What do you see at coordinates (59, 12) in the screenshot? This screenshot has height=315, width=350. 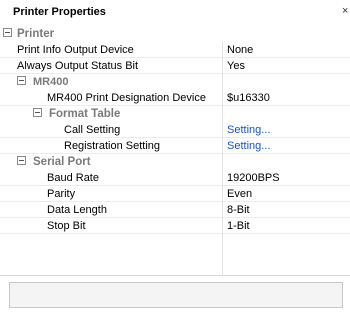 I see `panel-title: Printer Properties` at bounding box center [59, 12].